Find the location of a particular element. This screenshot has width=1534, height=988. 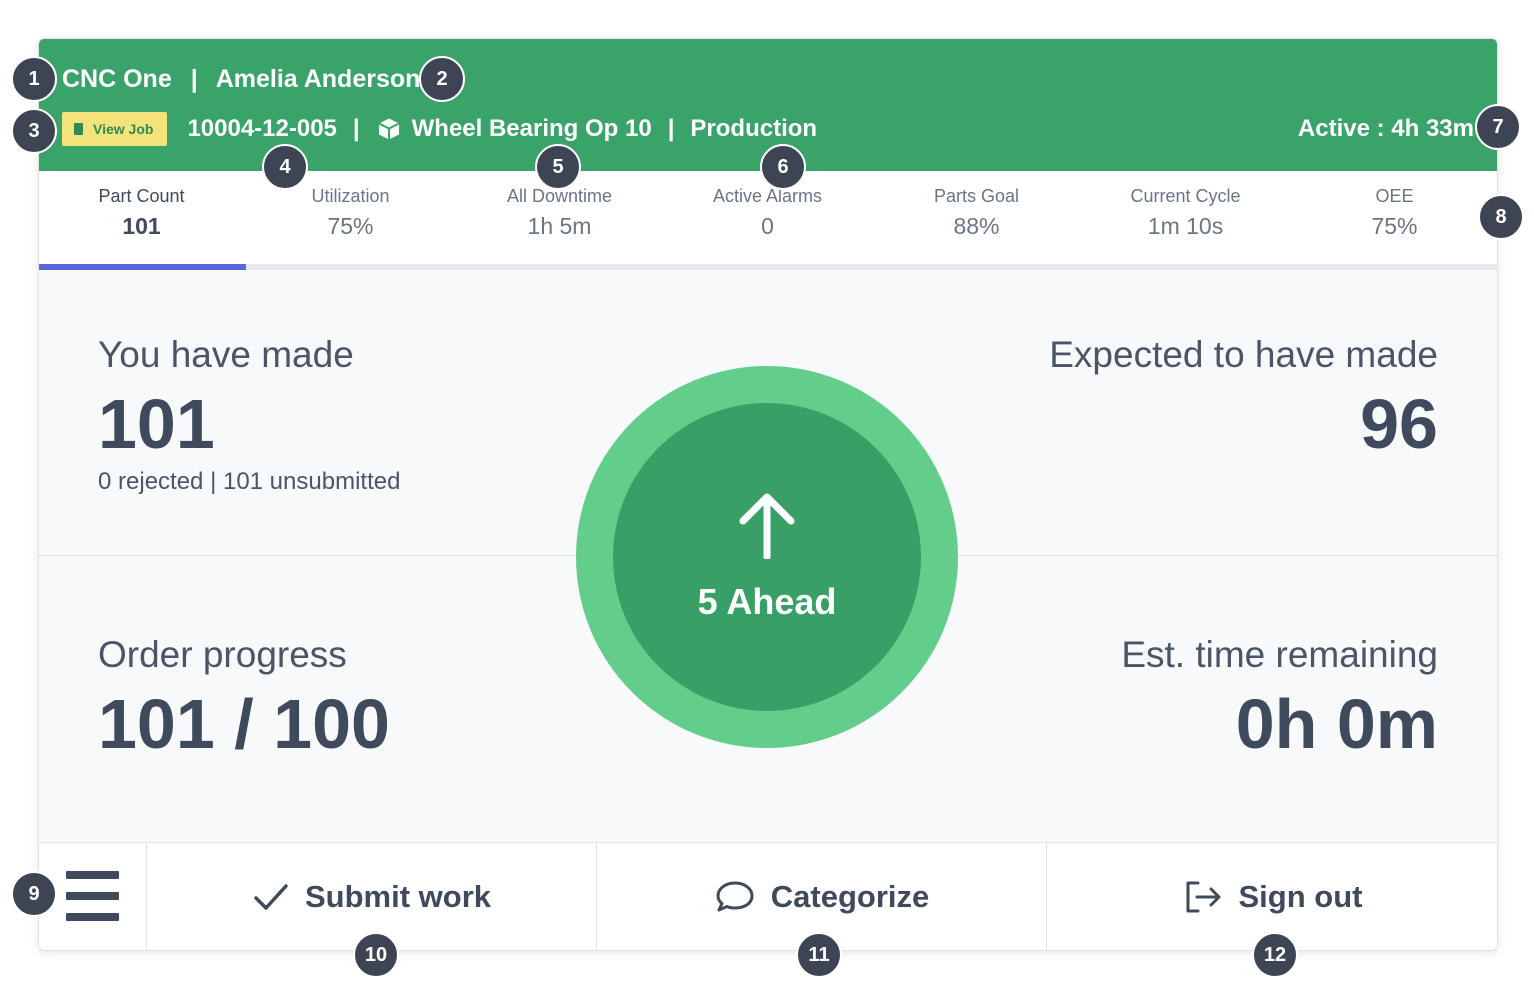

checkmark-icon is located at coordinates (271, 897).